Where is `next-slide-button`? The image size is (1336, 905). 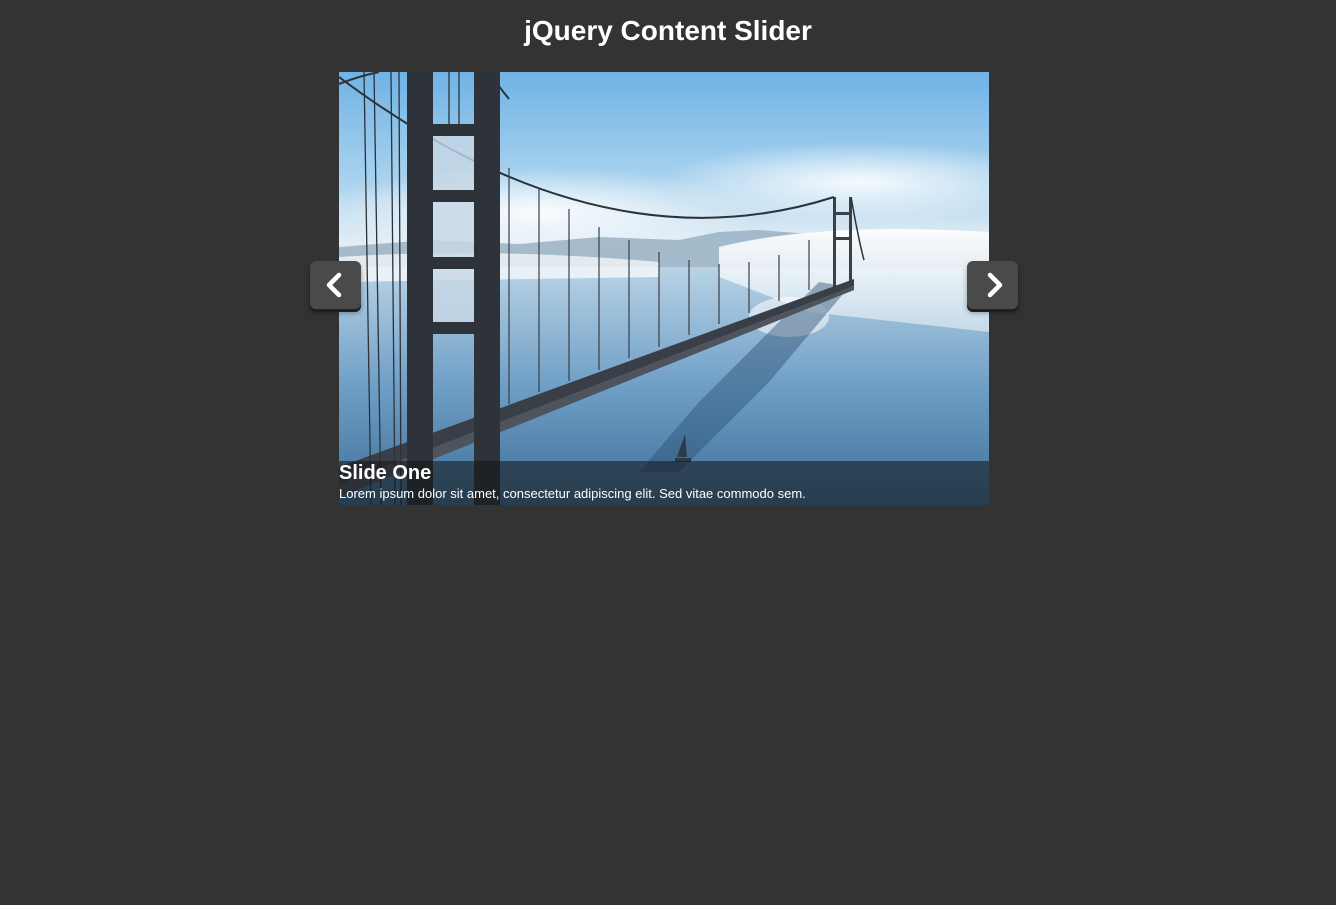 next-slide-button is located at coordinates (992, 285).